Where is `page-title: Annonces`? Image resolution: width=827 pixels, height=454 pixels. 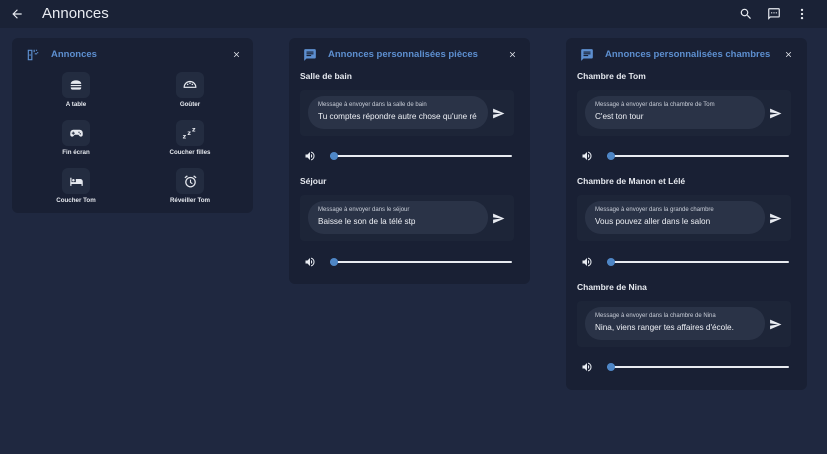 page-title: Annonces is located at coordinates (75, 13).